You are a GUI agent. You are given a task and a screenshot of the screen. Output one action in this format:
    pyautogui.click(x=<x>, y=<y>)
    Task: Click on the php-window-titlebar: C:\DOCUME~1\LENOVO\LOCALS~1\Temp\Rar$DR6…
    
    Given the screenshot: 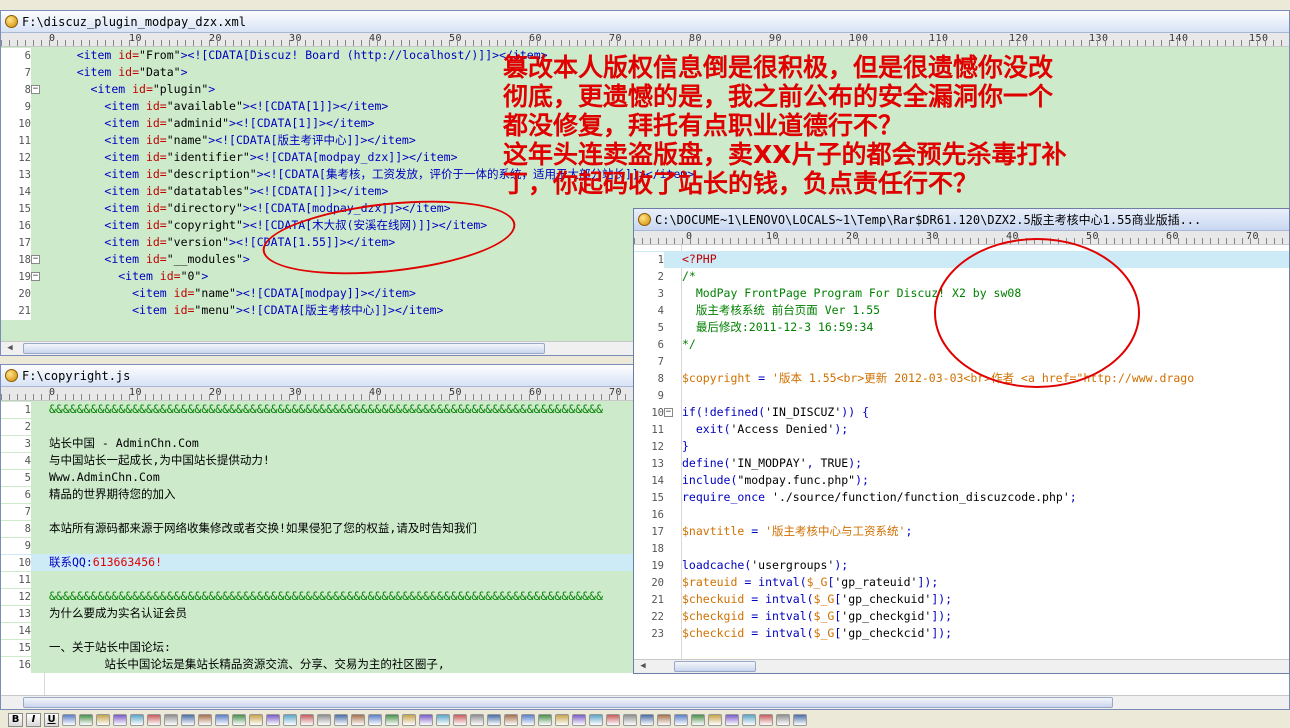 What is the action you would take?
    pyautogui.click(x=961, y=220)
    